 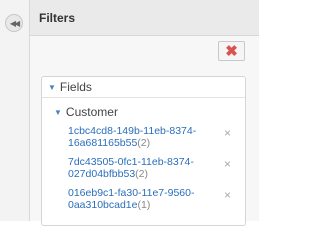 I want to click on filters-panel-header: Filters, so click(x=144, y=18).